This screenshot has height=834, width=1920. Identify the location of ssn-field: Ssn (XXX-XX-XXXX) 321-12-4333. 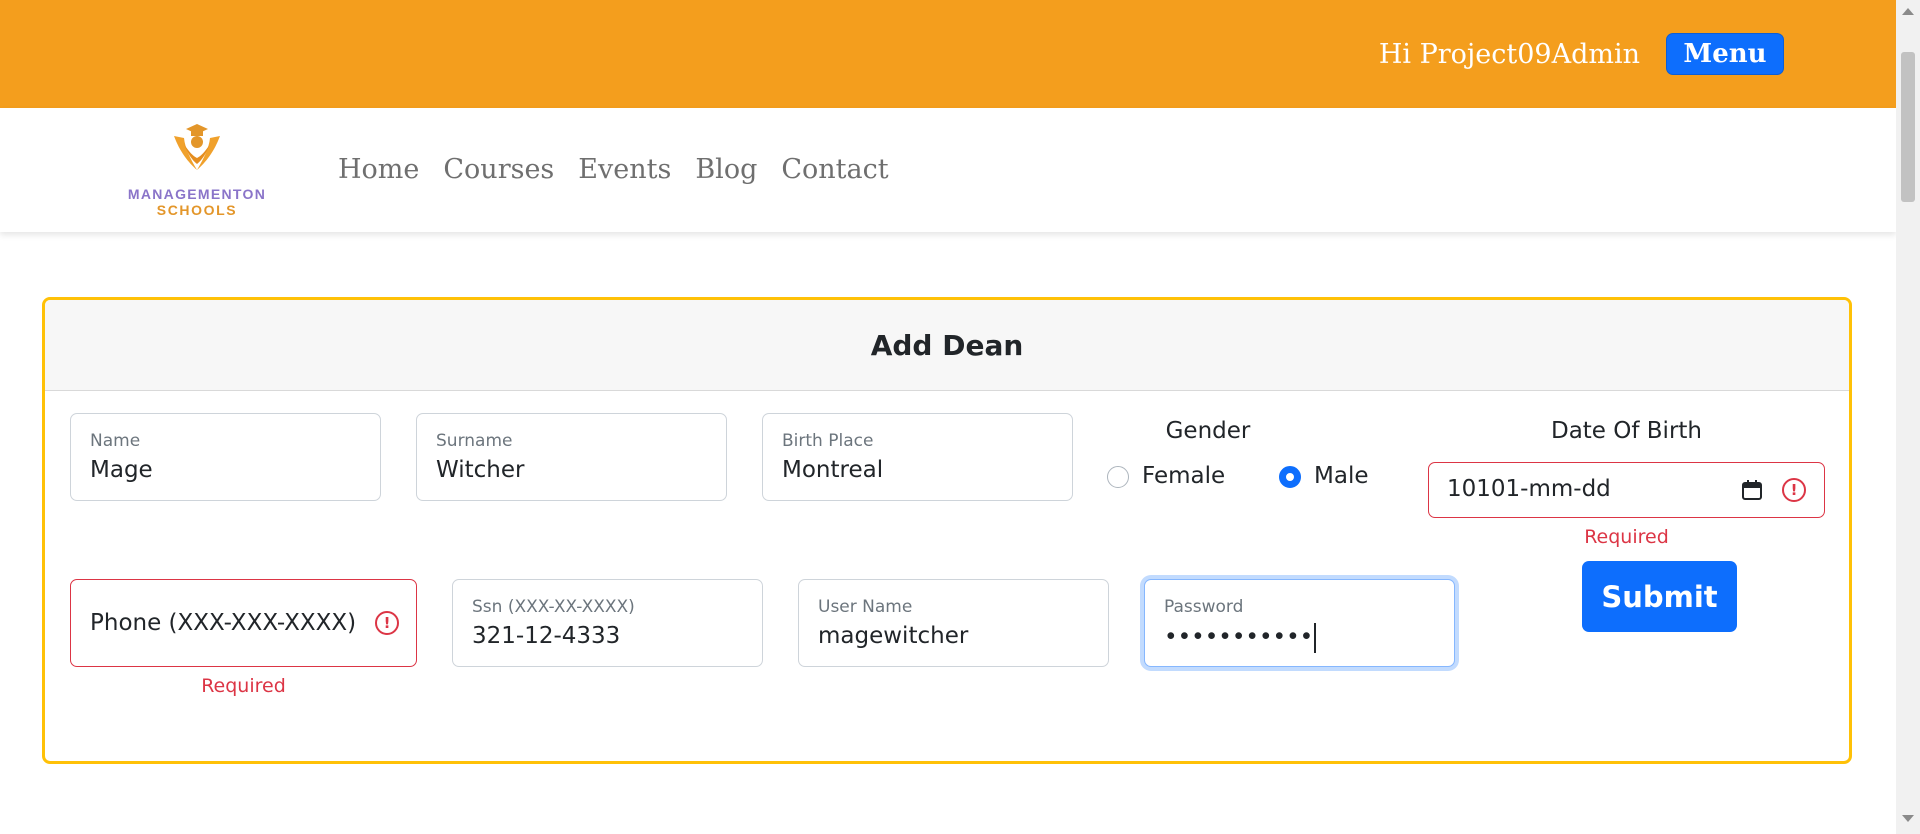
(607, 623).